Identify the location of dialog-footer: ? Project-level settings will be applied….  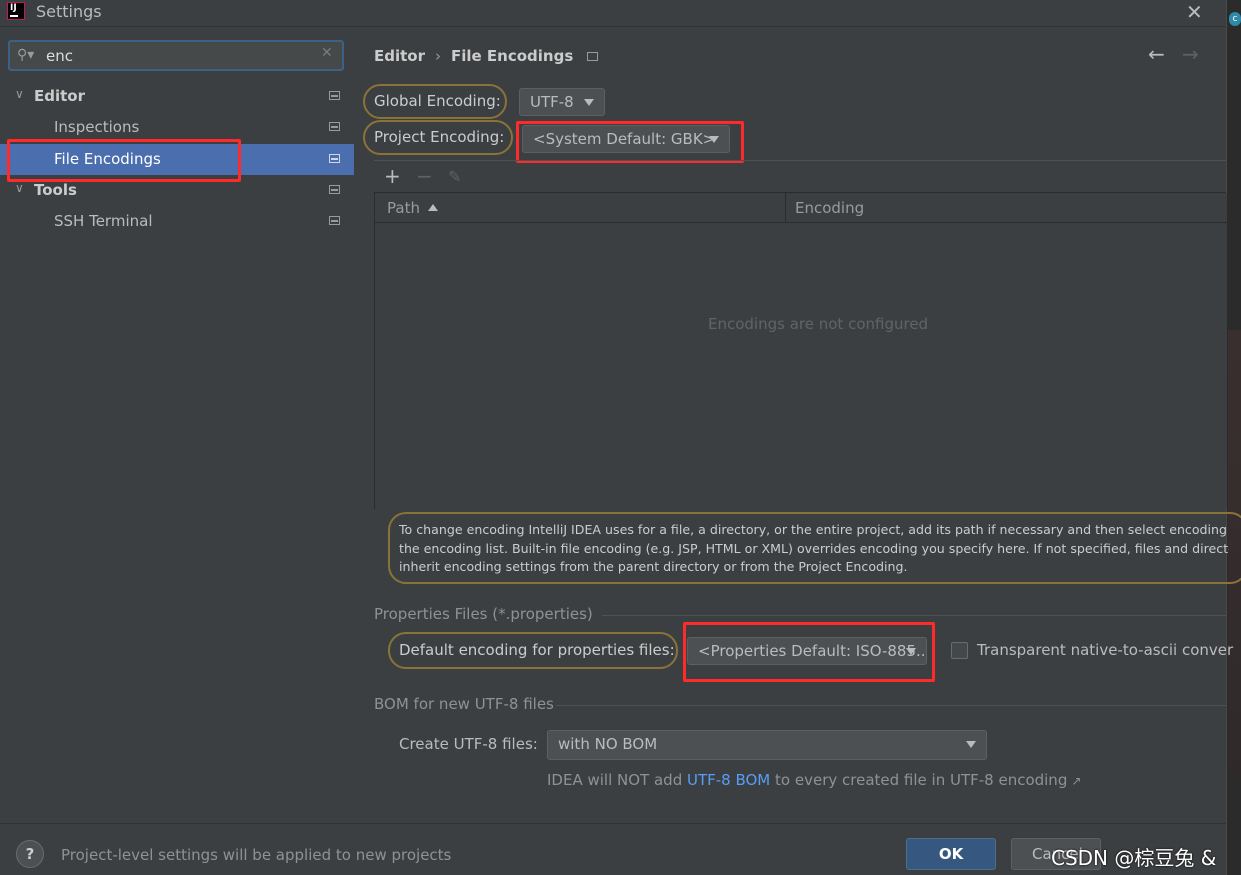
(613, 849).